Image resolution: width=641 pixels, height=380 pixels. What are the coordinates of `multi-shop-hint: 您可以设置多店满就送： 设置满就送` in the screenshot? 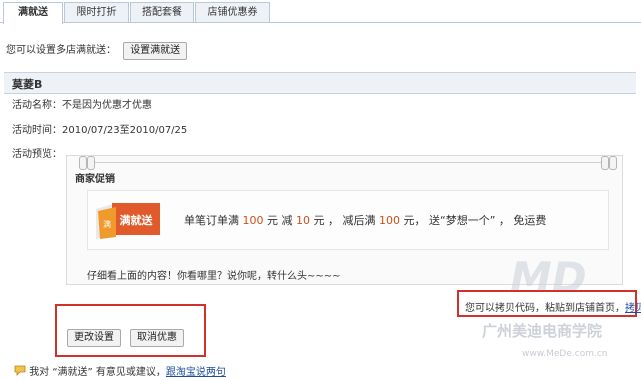 It's located at (97, 51).